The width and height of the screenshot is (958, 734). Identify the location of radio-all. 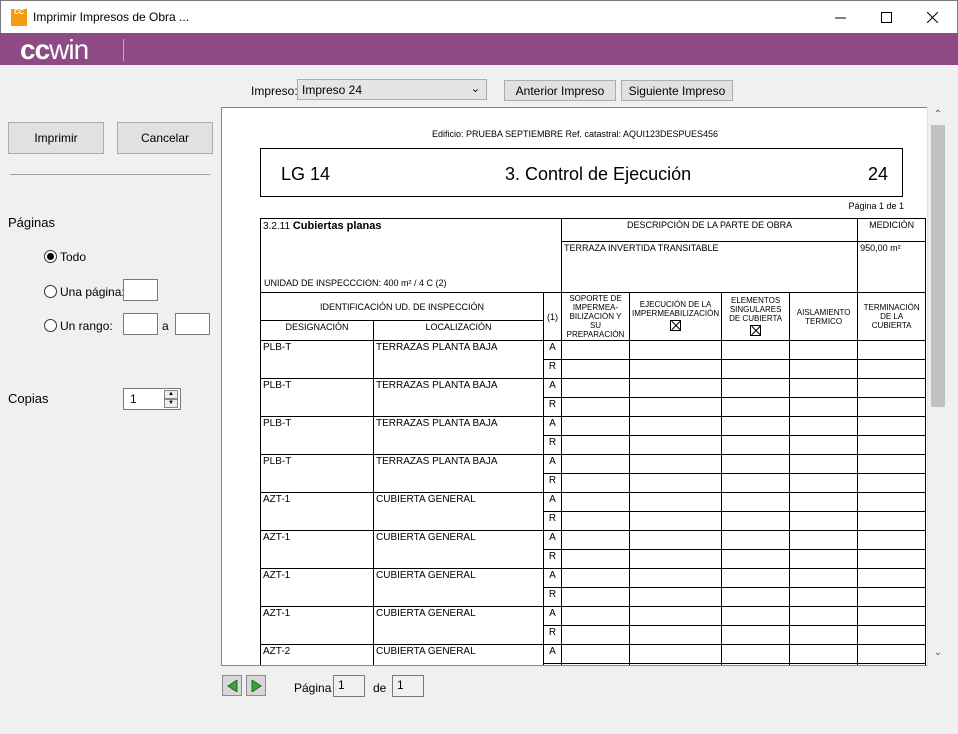
(50, 256).